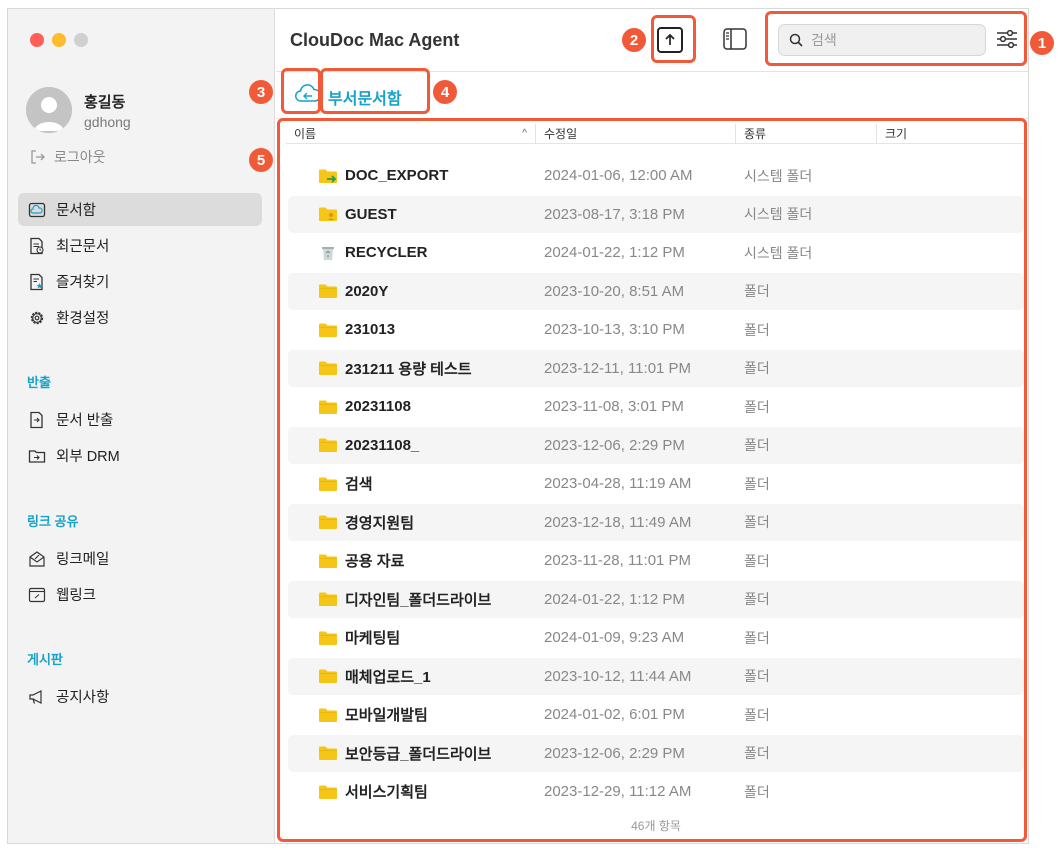 The image size is (1063, 850). What do you see at coordinates (656, 753) in the screenshot?
I see `table-row: 보안등급_폴더드라이브 2023-12-06, 2:29 PM 폴더` at bounding box center [656, 753].